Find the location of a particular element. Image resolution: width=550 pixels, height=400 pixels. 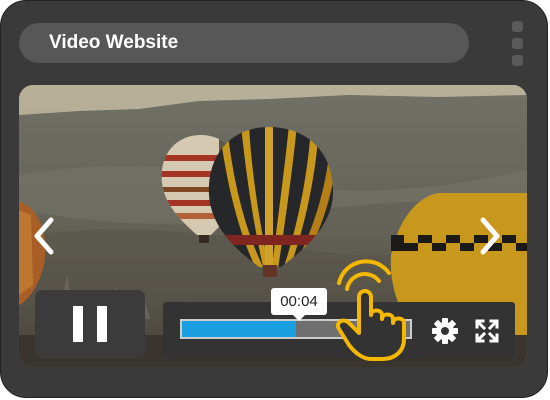

progress-bar is located at coordinates (296, 329).